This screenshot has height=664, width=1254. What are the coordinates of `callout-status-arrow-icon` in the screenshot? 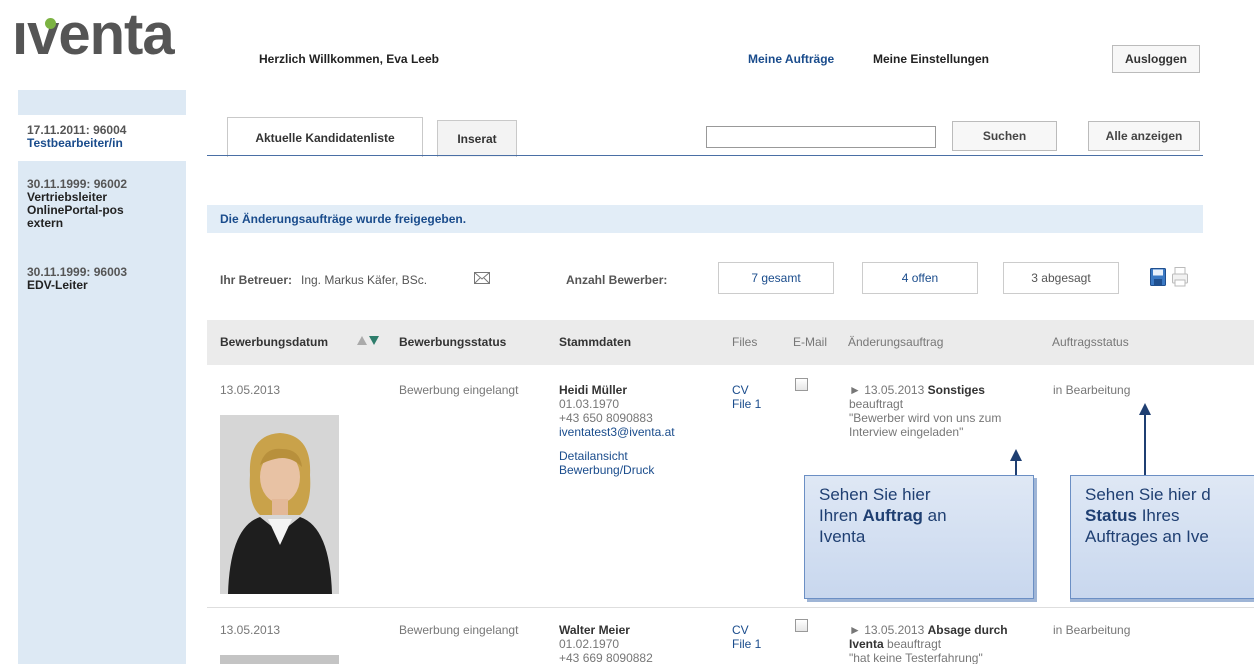 It's located at (1145, 409).